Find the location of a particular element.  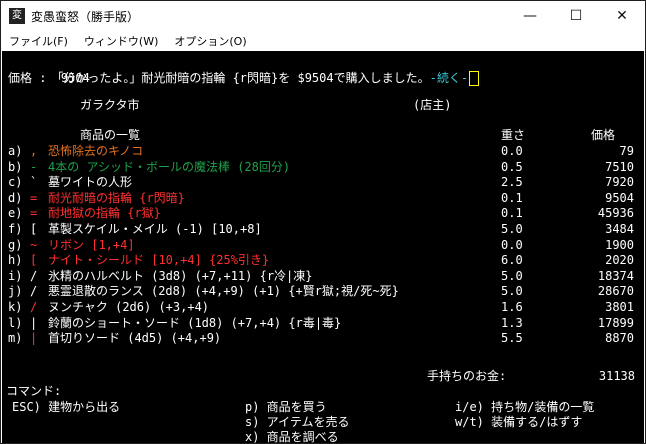

gold-value: 31138 is located at coordinates (616, 376).